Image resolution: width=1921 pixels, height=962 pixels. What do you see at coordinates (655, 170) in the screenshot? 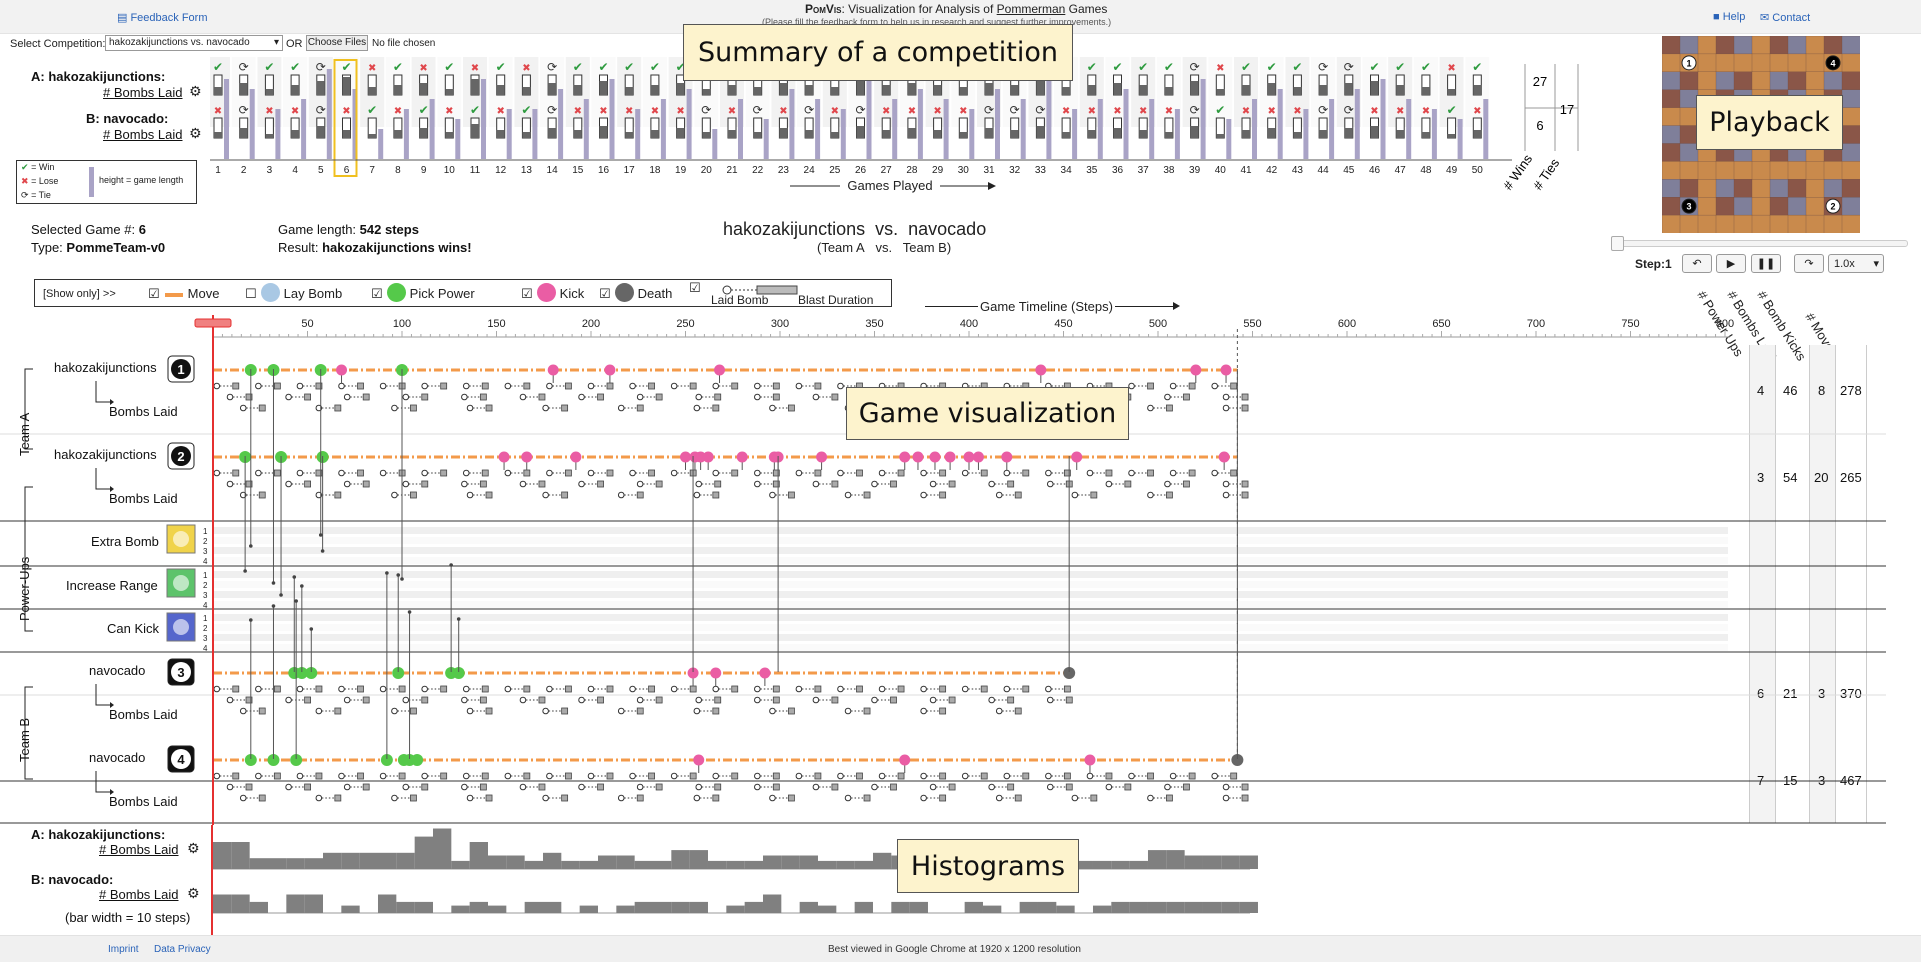
I see `game-number: 18` at bounding box center [655, 170].